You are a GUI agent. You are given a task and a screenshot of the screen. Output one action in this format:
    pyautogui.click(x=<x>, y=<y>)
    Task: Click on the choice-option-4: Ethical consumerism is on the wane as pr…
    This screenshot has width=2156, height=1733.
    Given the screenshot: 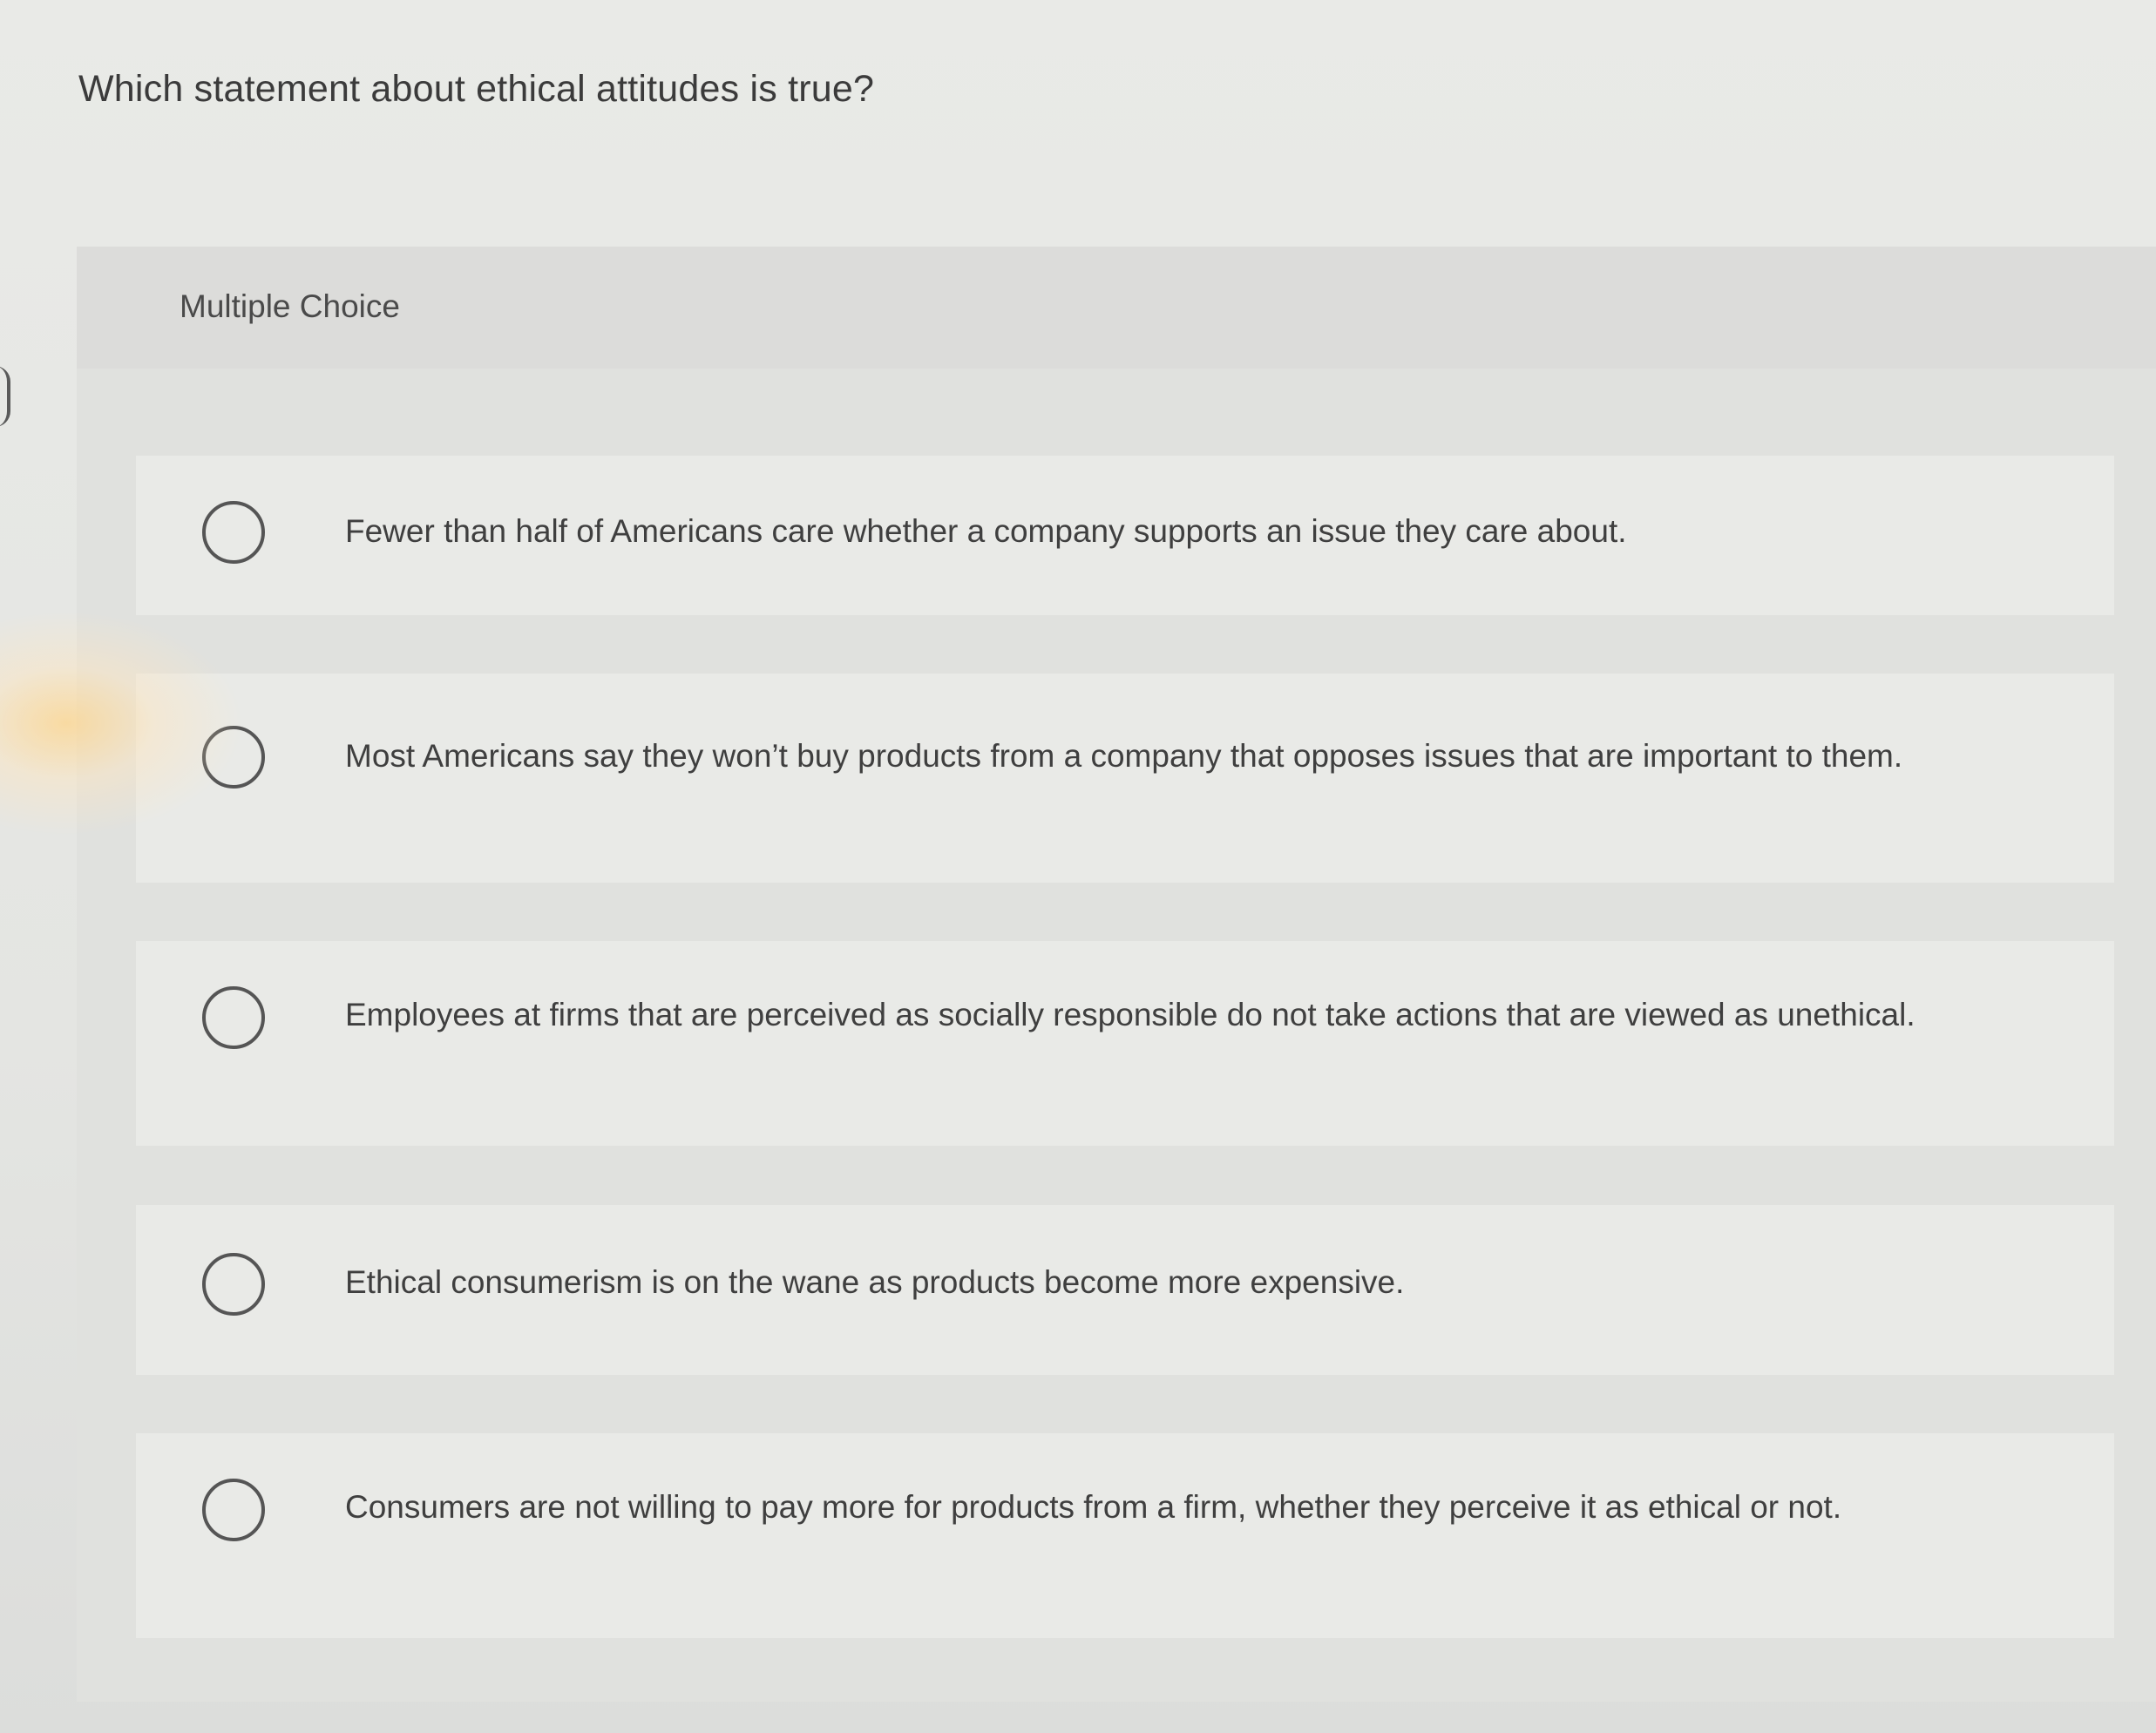 What is the action you would take?
    pyautogui.click(x=1125, y=1290)
    